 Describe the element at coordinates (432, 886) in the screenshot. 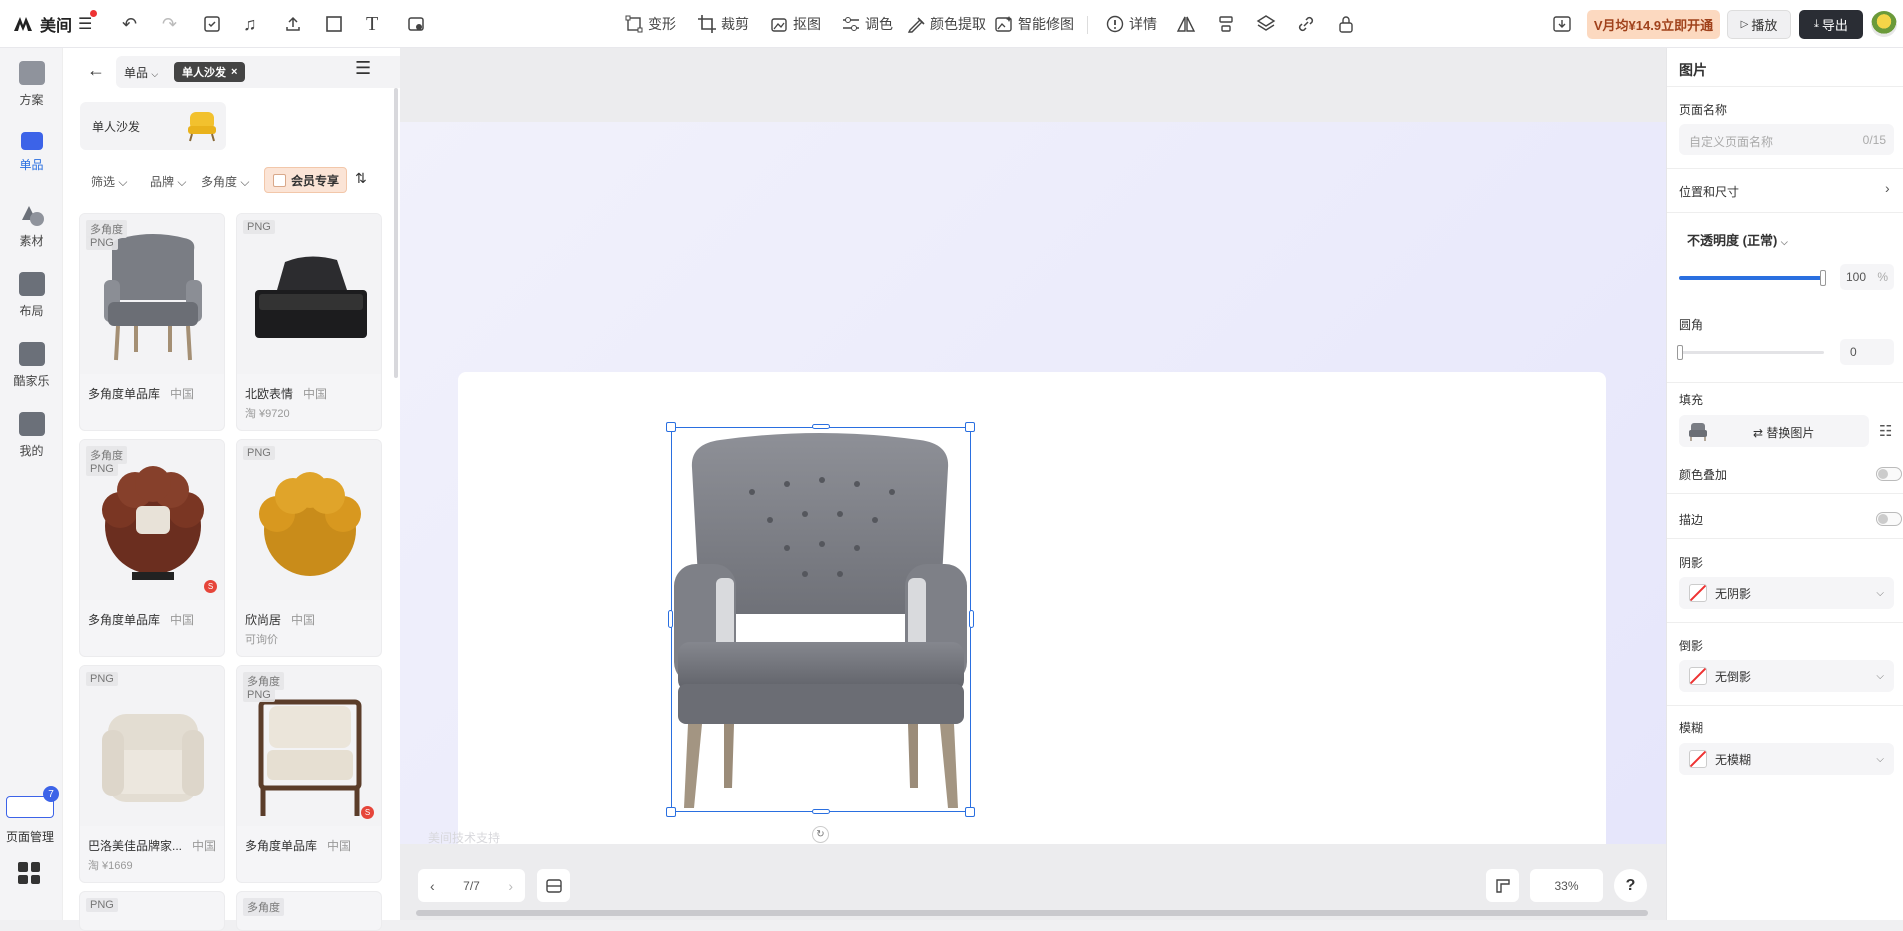

I see `chevron-left-icon: ‹` at that location.